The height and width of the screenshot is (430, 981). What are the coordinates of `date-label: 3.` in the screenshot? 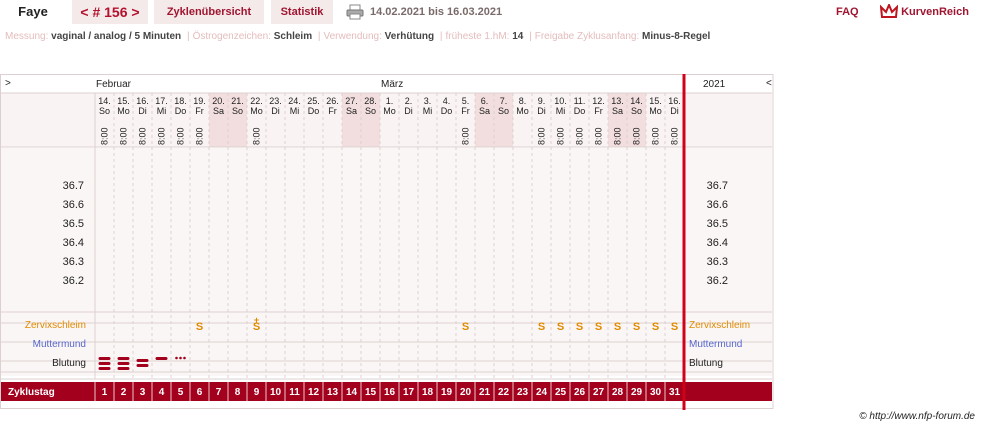 It's located at (428, 101).